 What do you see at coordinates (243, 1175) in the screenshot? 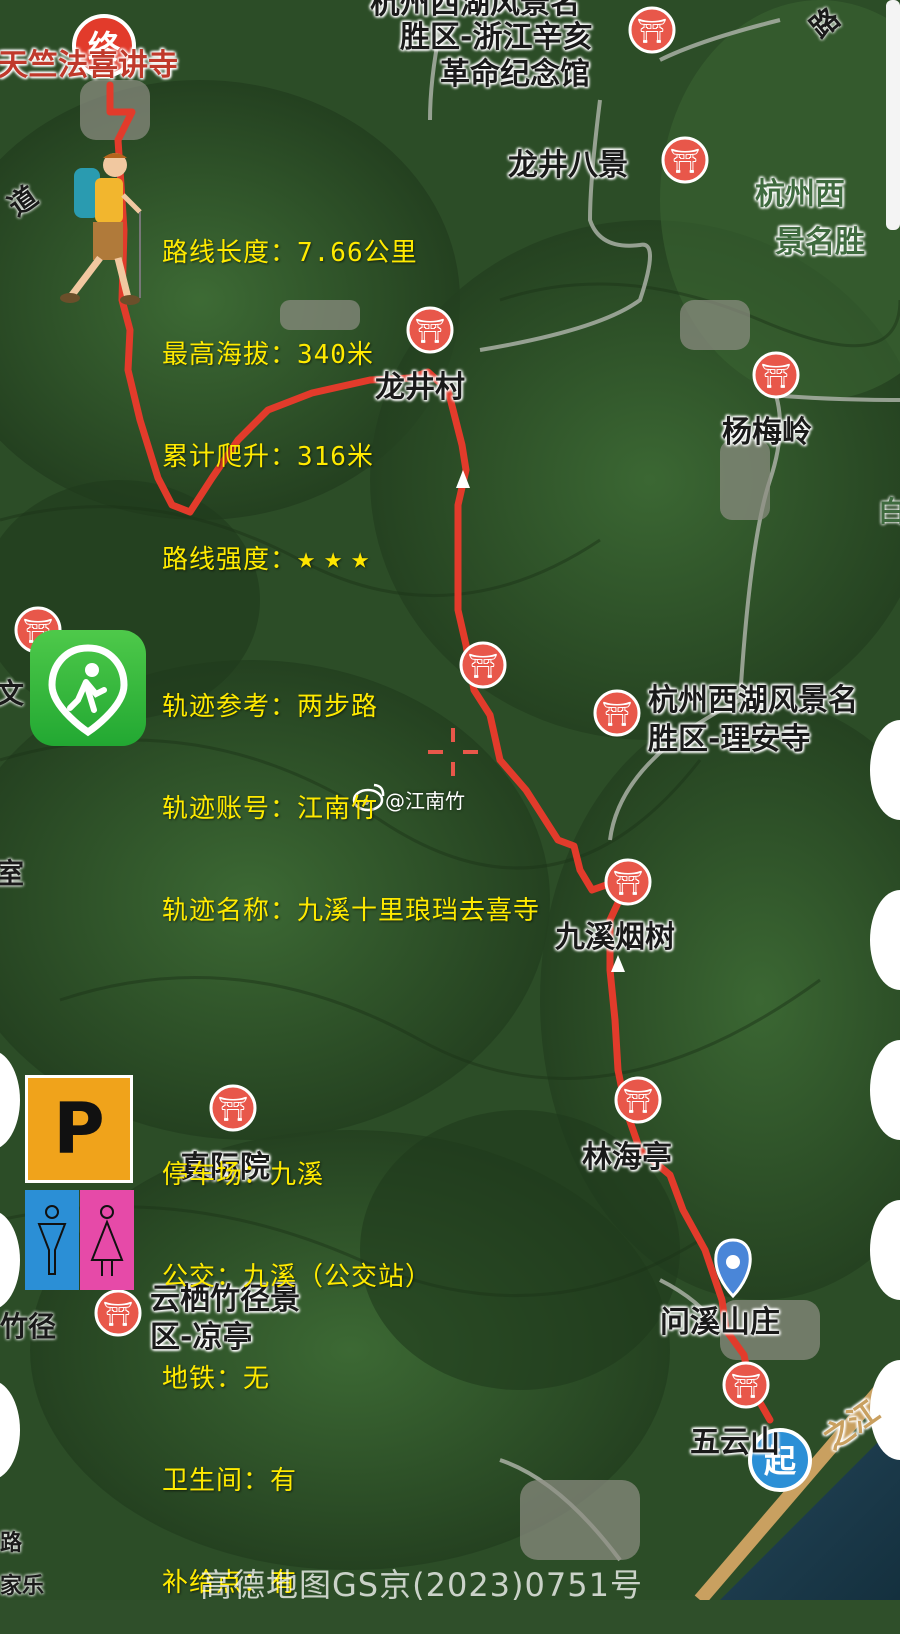
I see `parking-info: 停车场：九溪` at bounding box center [243, 1175].